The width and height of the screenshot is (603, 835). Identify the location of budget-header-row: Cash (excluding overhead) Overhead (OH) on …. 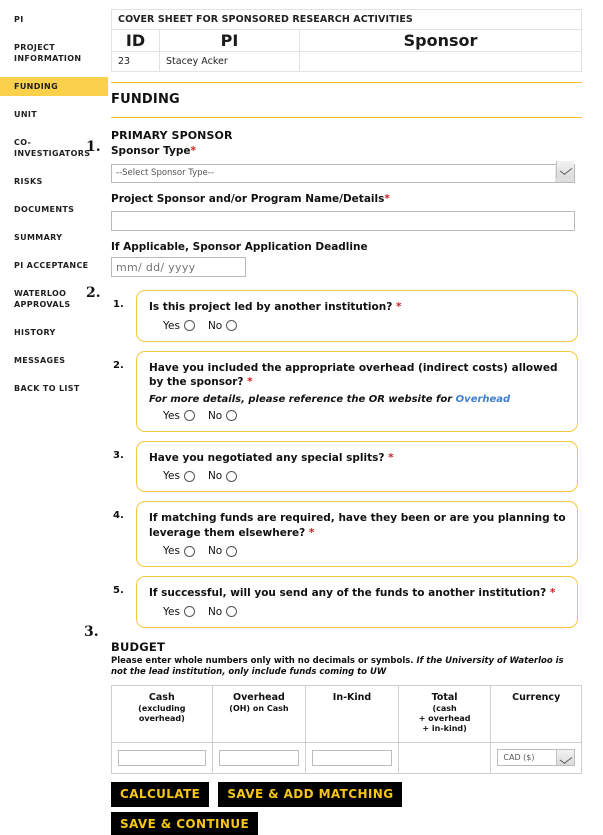
(346, 713).